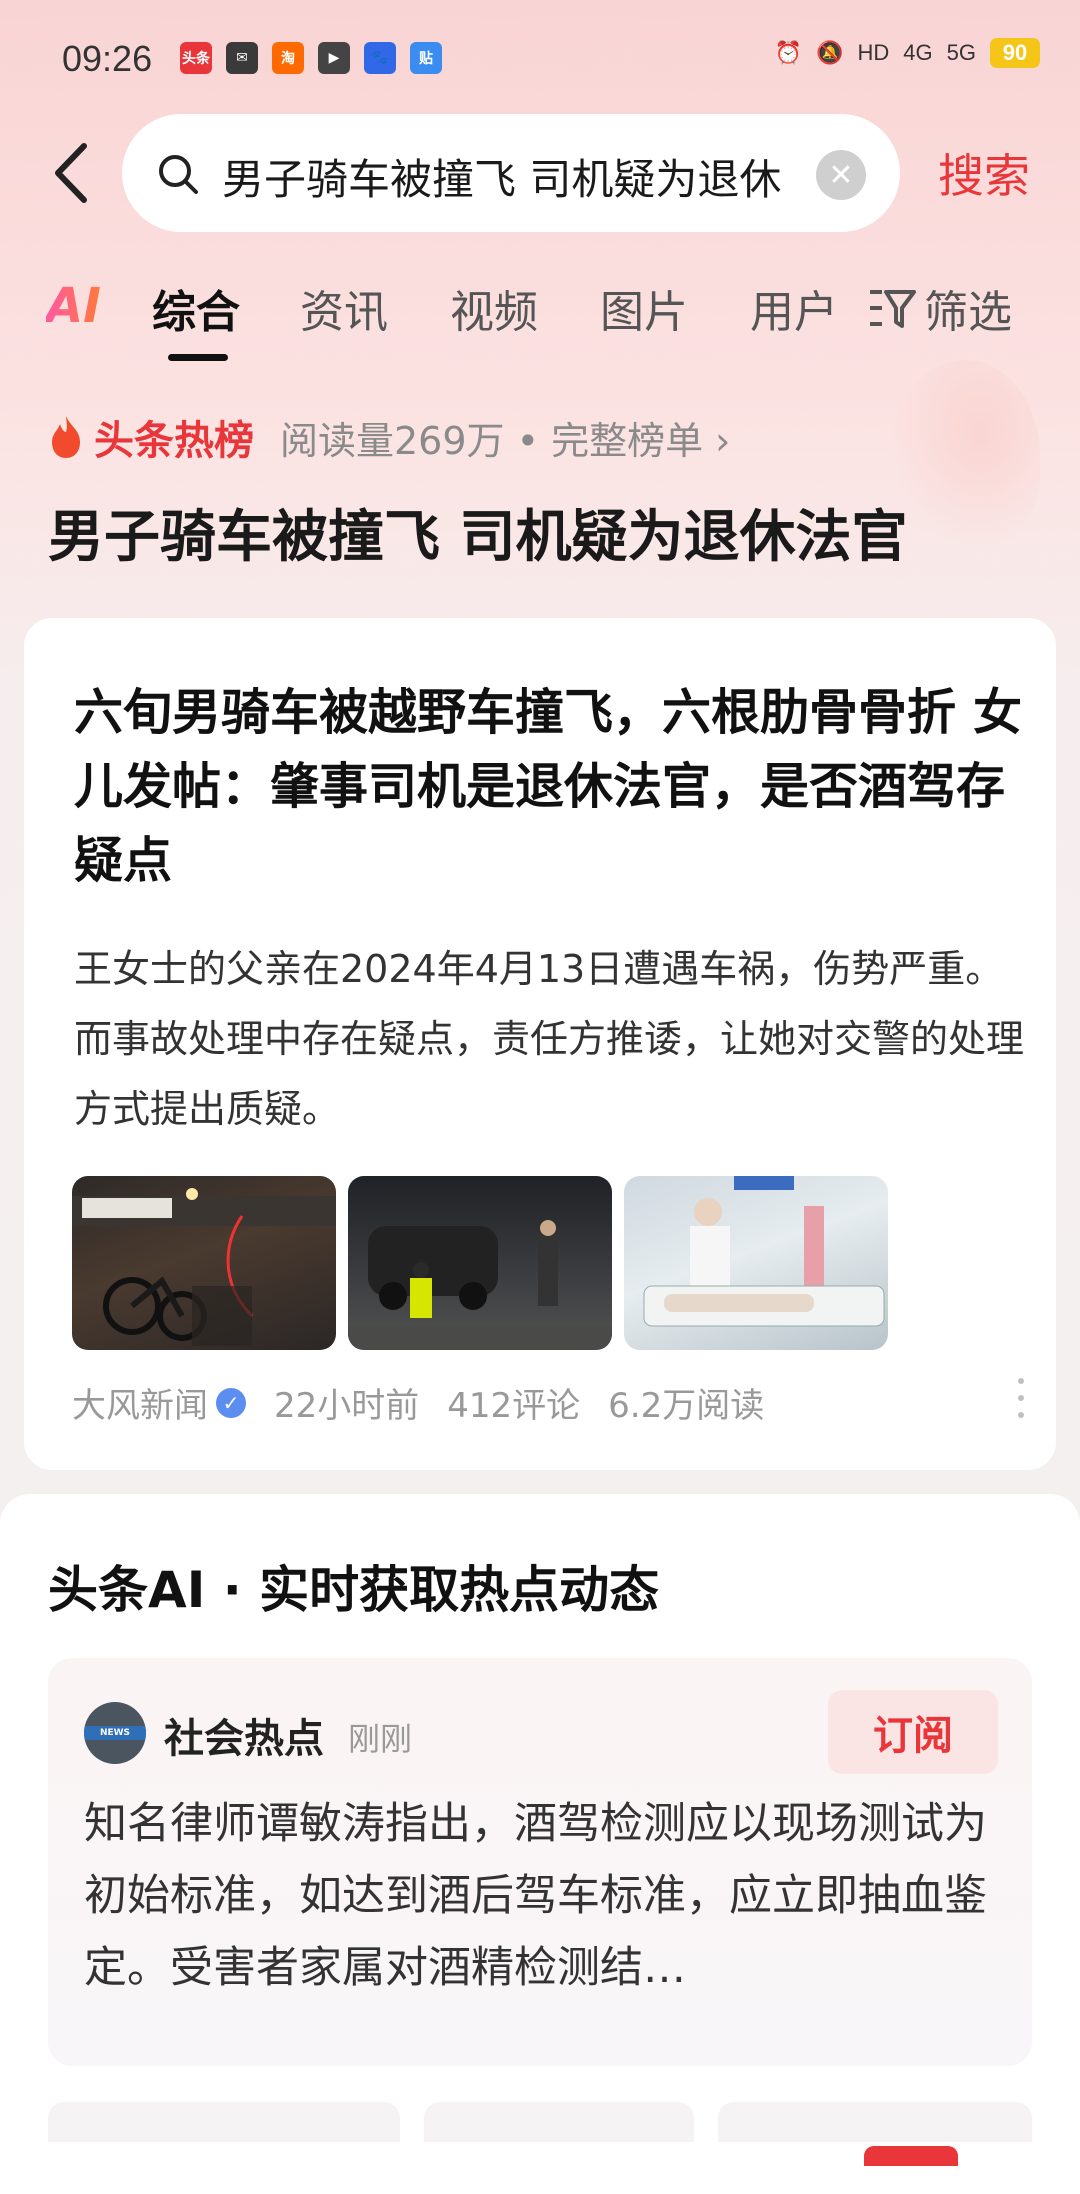 The height and width of the screenshot is (2194, 1080). Describe the element at coordinates (1015, 53) in the screenshot. I see `battery-icon: 90` at that location.